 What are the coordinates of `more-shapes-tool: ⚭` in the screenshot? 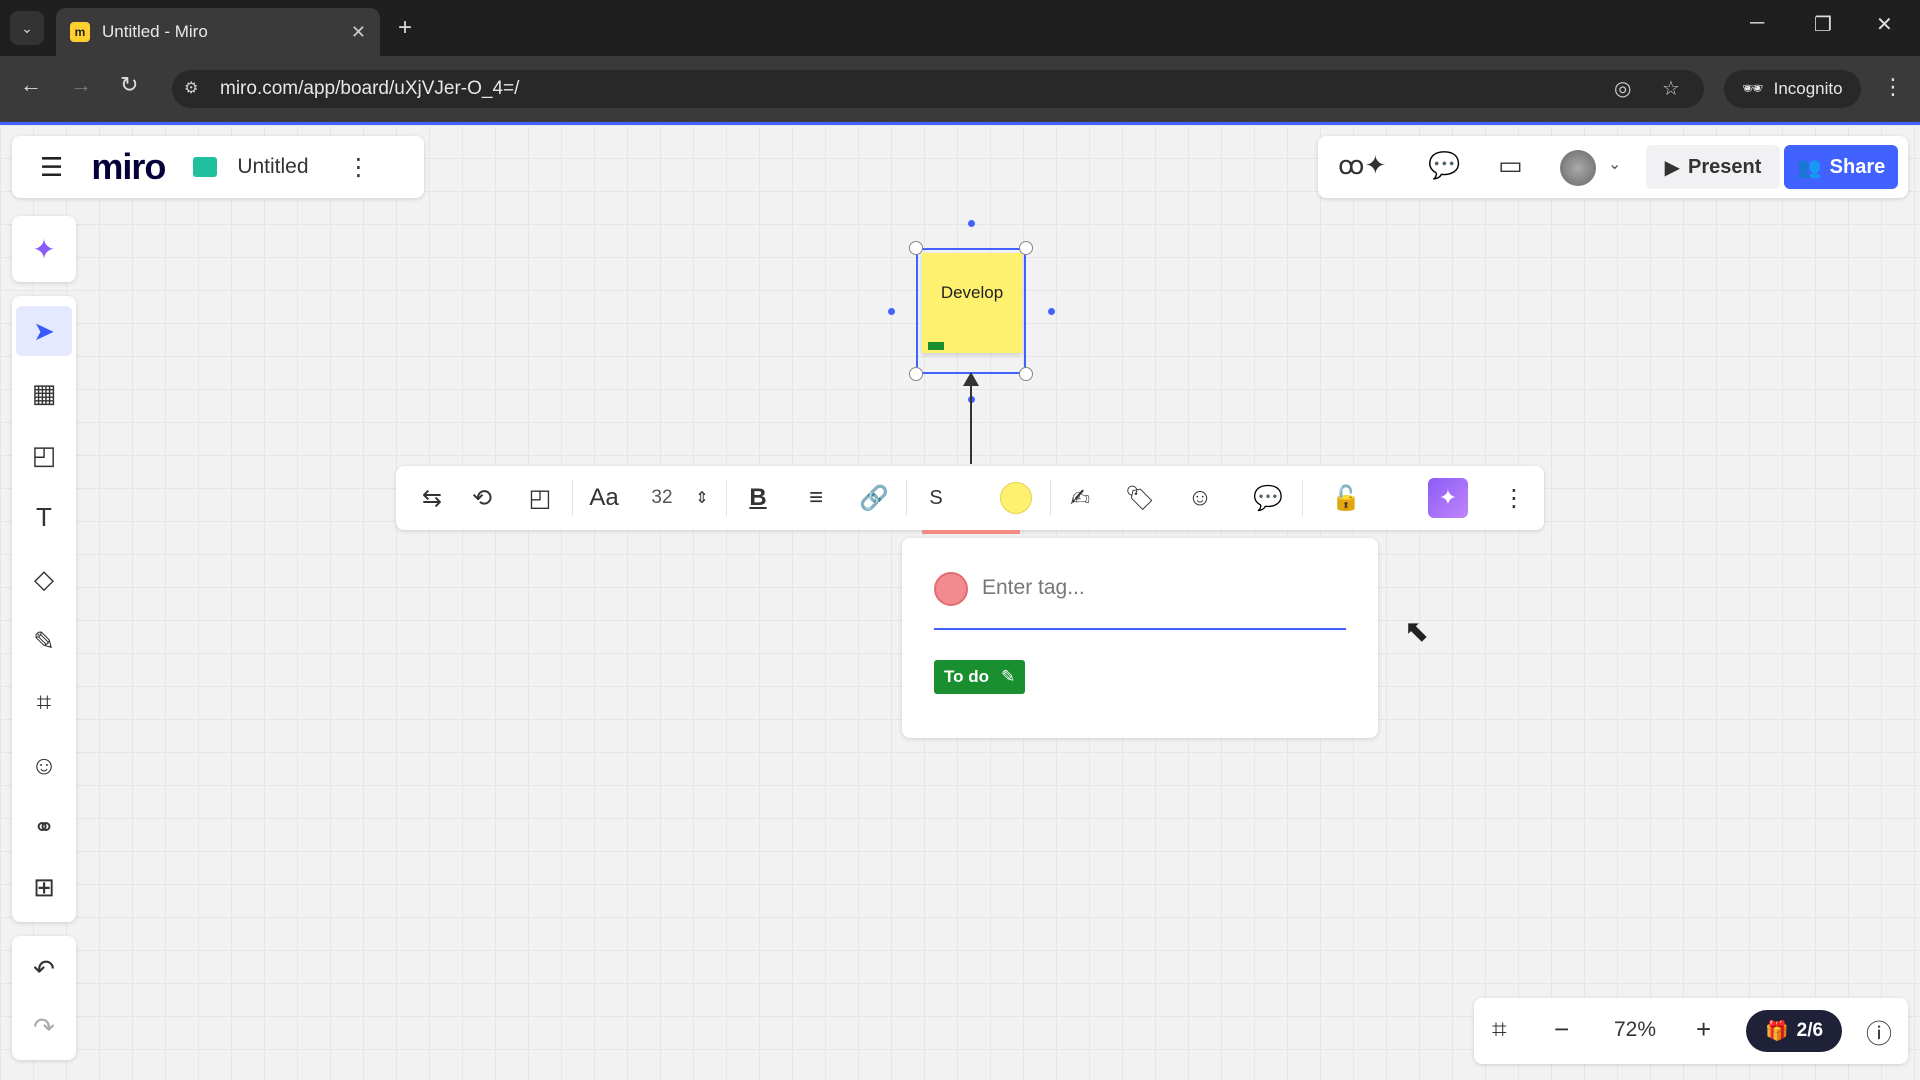 It's located at (44, 827).